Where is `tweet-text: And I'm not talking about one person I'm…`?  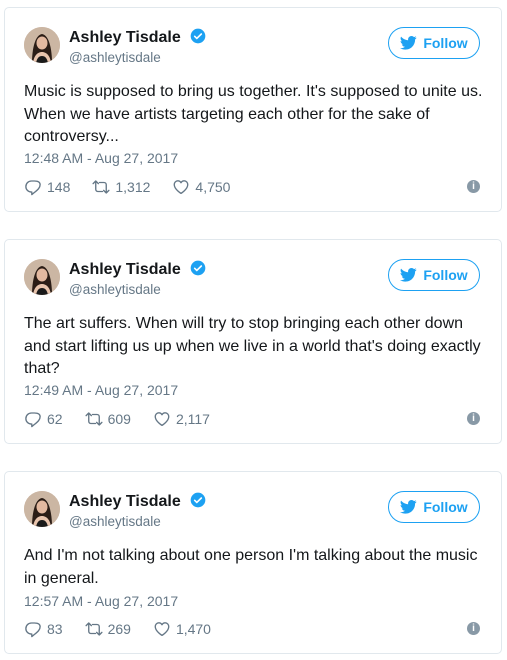 tweet-text: And I'm not talking about one person I'm… is located at coordinates (251, 567).